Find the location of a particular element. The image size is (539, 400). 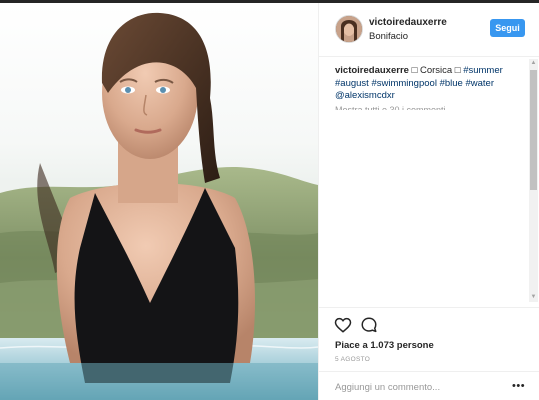

comment-icon is located at coordinates (369, 325).